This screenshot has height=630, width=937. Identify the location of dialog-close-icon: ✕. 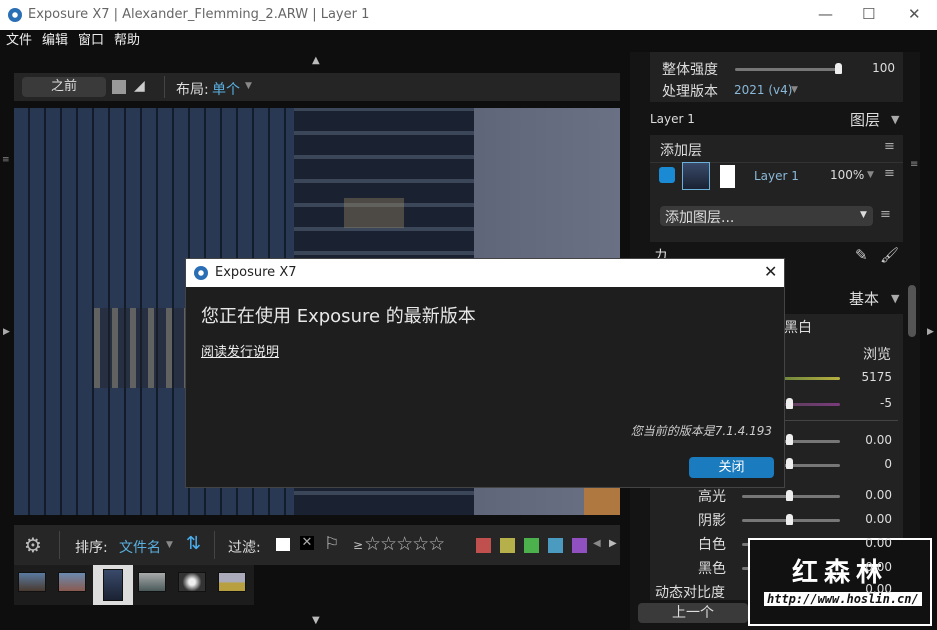
(770, 271).